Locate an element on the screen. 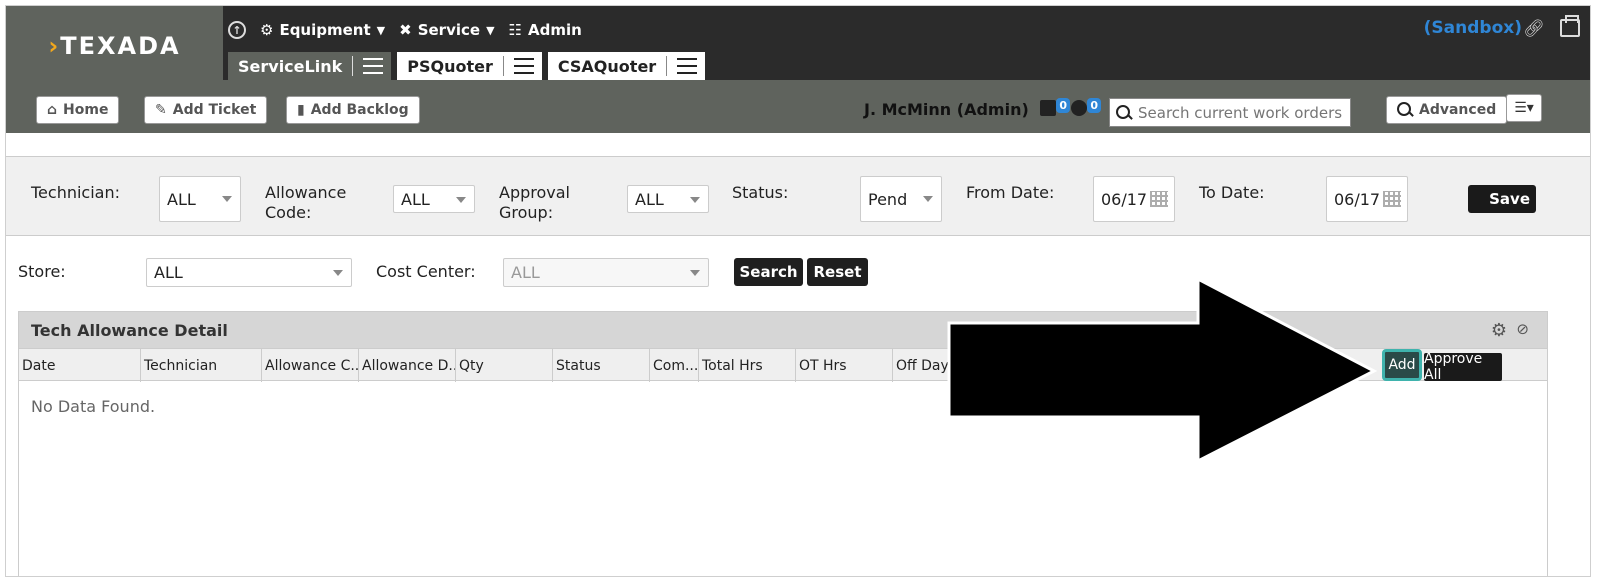 This screenshot has width=1600, height=582. message-badge: 0 is located at coordinates (1086, 109).